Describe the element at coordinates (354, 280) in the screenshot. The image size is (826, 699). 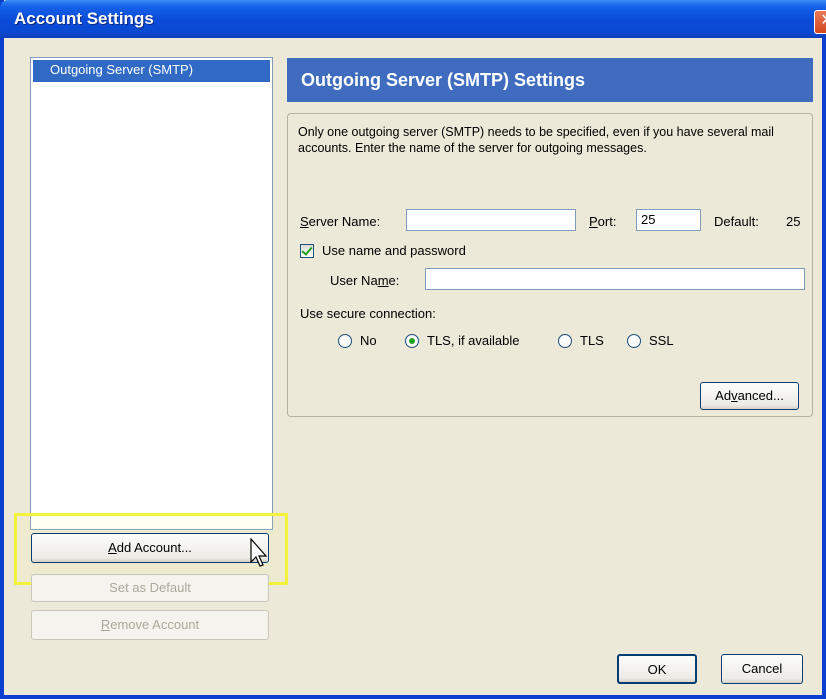
I see `user-name-label-before: User Na` at that location.